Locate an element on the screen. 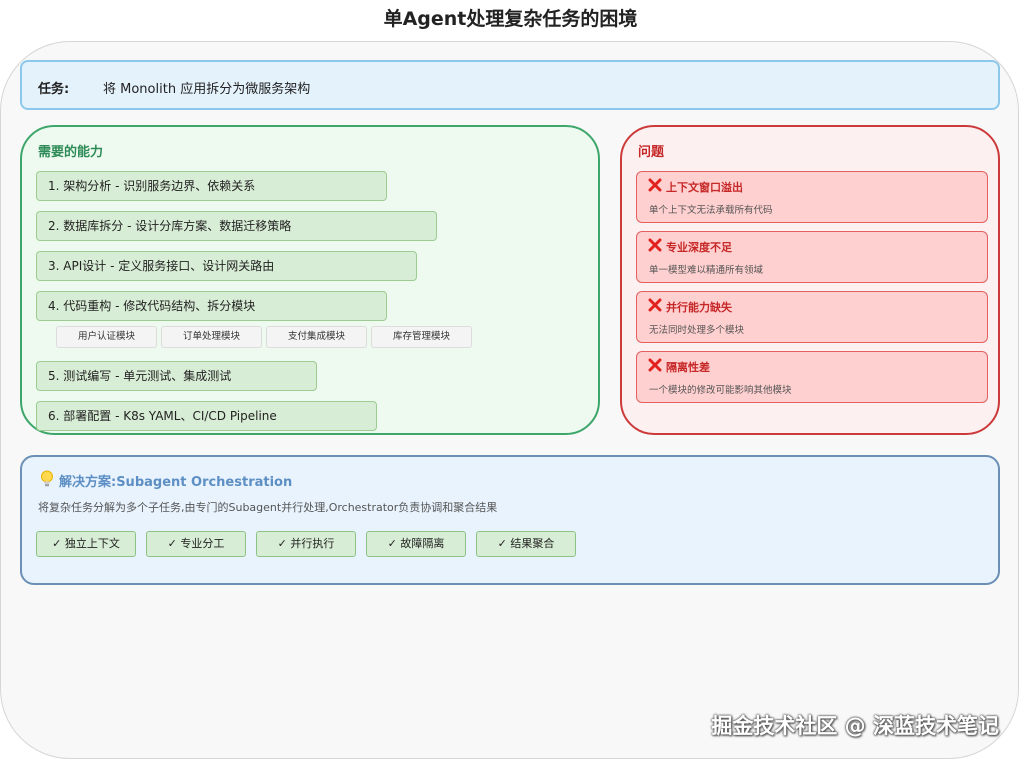 This screenshot has width=1021, height=761. module-tag: 用户认证模块 is located at coordinates (106, 337).